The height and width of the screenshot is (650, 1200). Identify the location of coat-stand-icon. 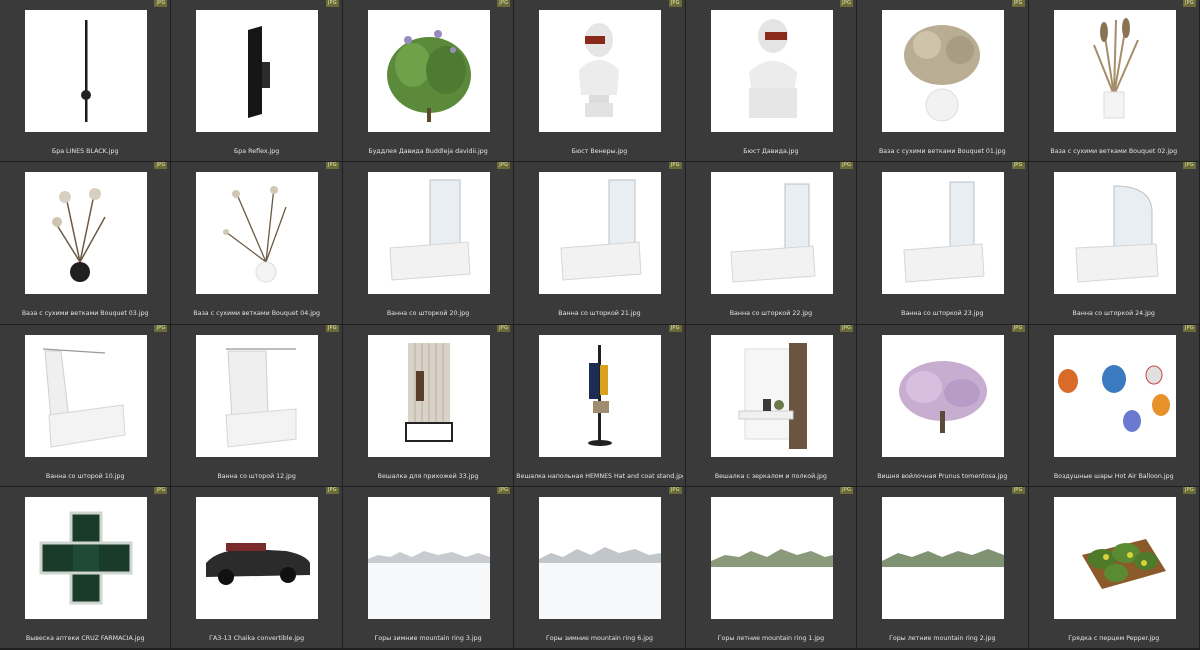
(600, 395).